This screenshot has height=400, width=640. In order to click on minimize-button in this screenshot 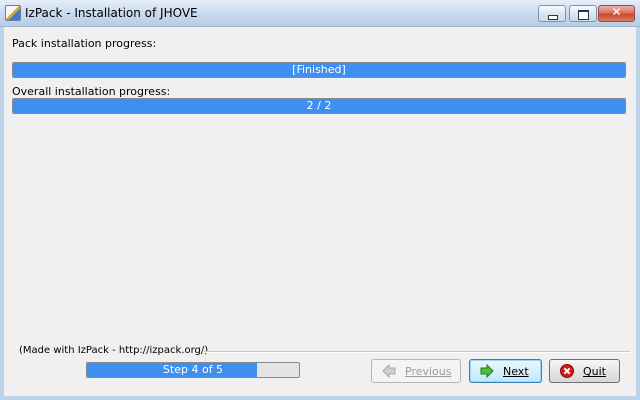, I will do `click(552, 13)`.